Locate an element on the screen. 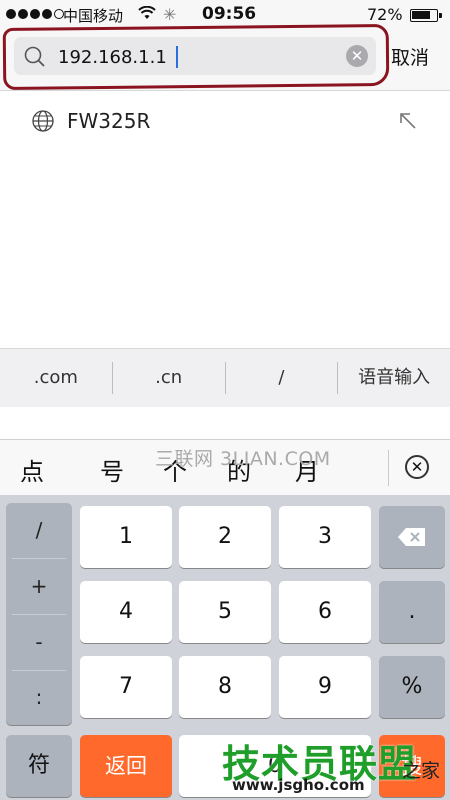  quick-key-cn: .cn is located at coordinates (169, 378).